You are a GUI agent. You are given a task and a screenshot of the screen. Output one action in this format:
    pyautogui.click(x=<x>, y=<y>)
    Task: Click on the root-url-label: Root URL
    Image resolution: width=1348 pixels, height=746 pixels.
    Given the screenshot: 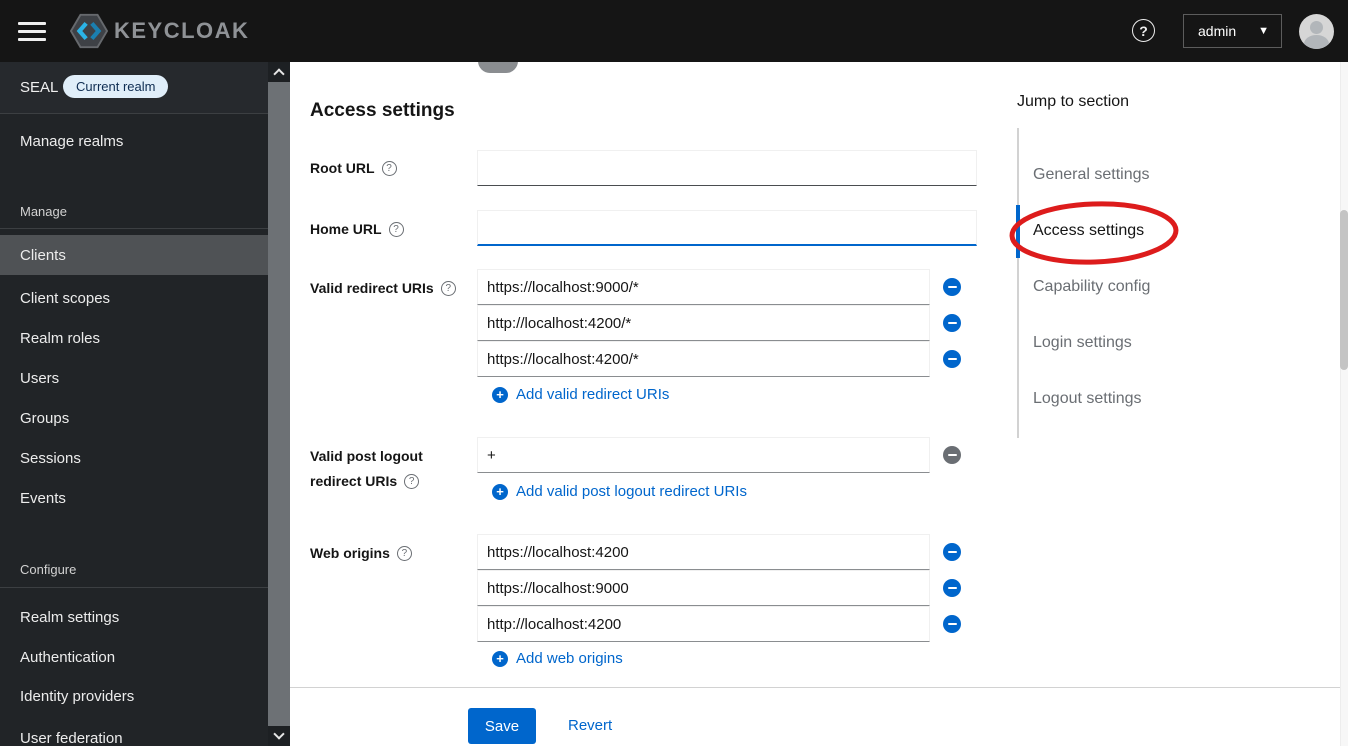 What is the action you would take?
    pyautogui.click(x=342, y=168)
    